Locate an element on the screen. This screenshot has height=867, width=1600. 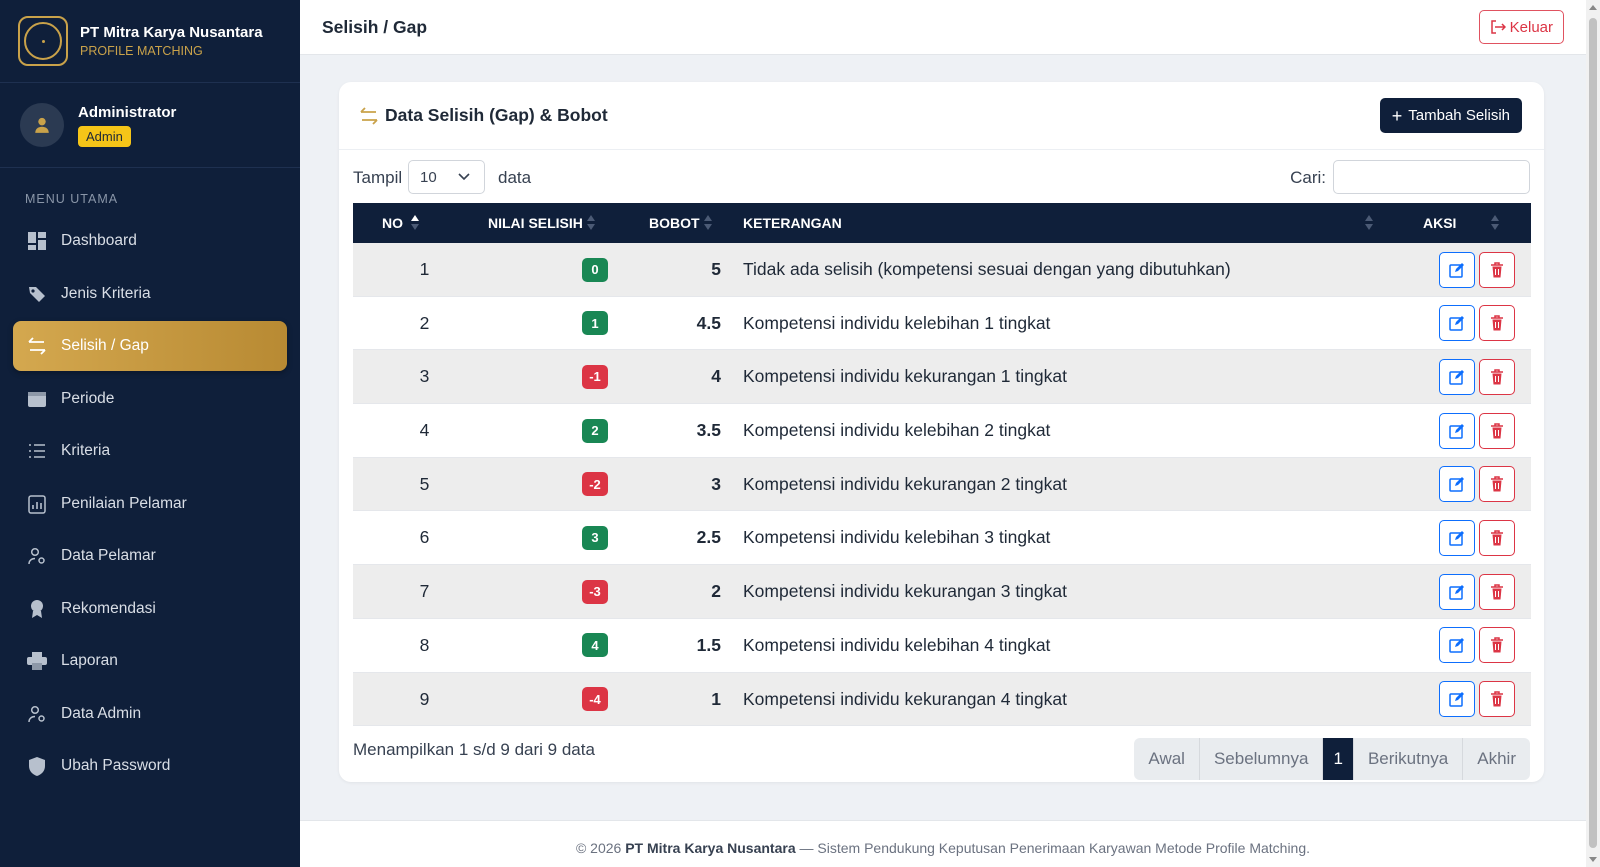
user-gear-icon is located at coordinates (37, 714).